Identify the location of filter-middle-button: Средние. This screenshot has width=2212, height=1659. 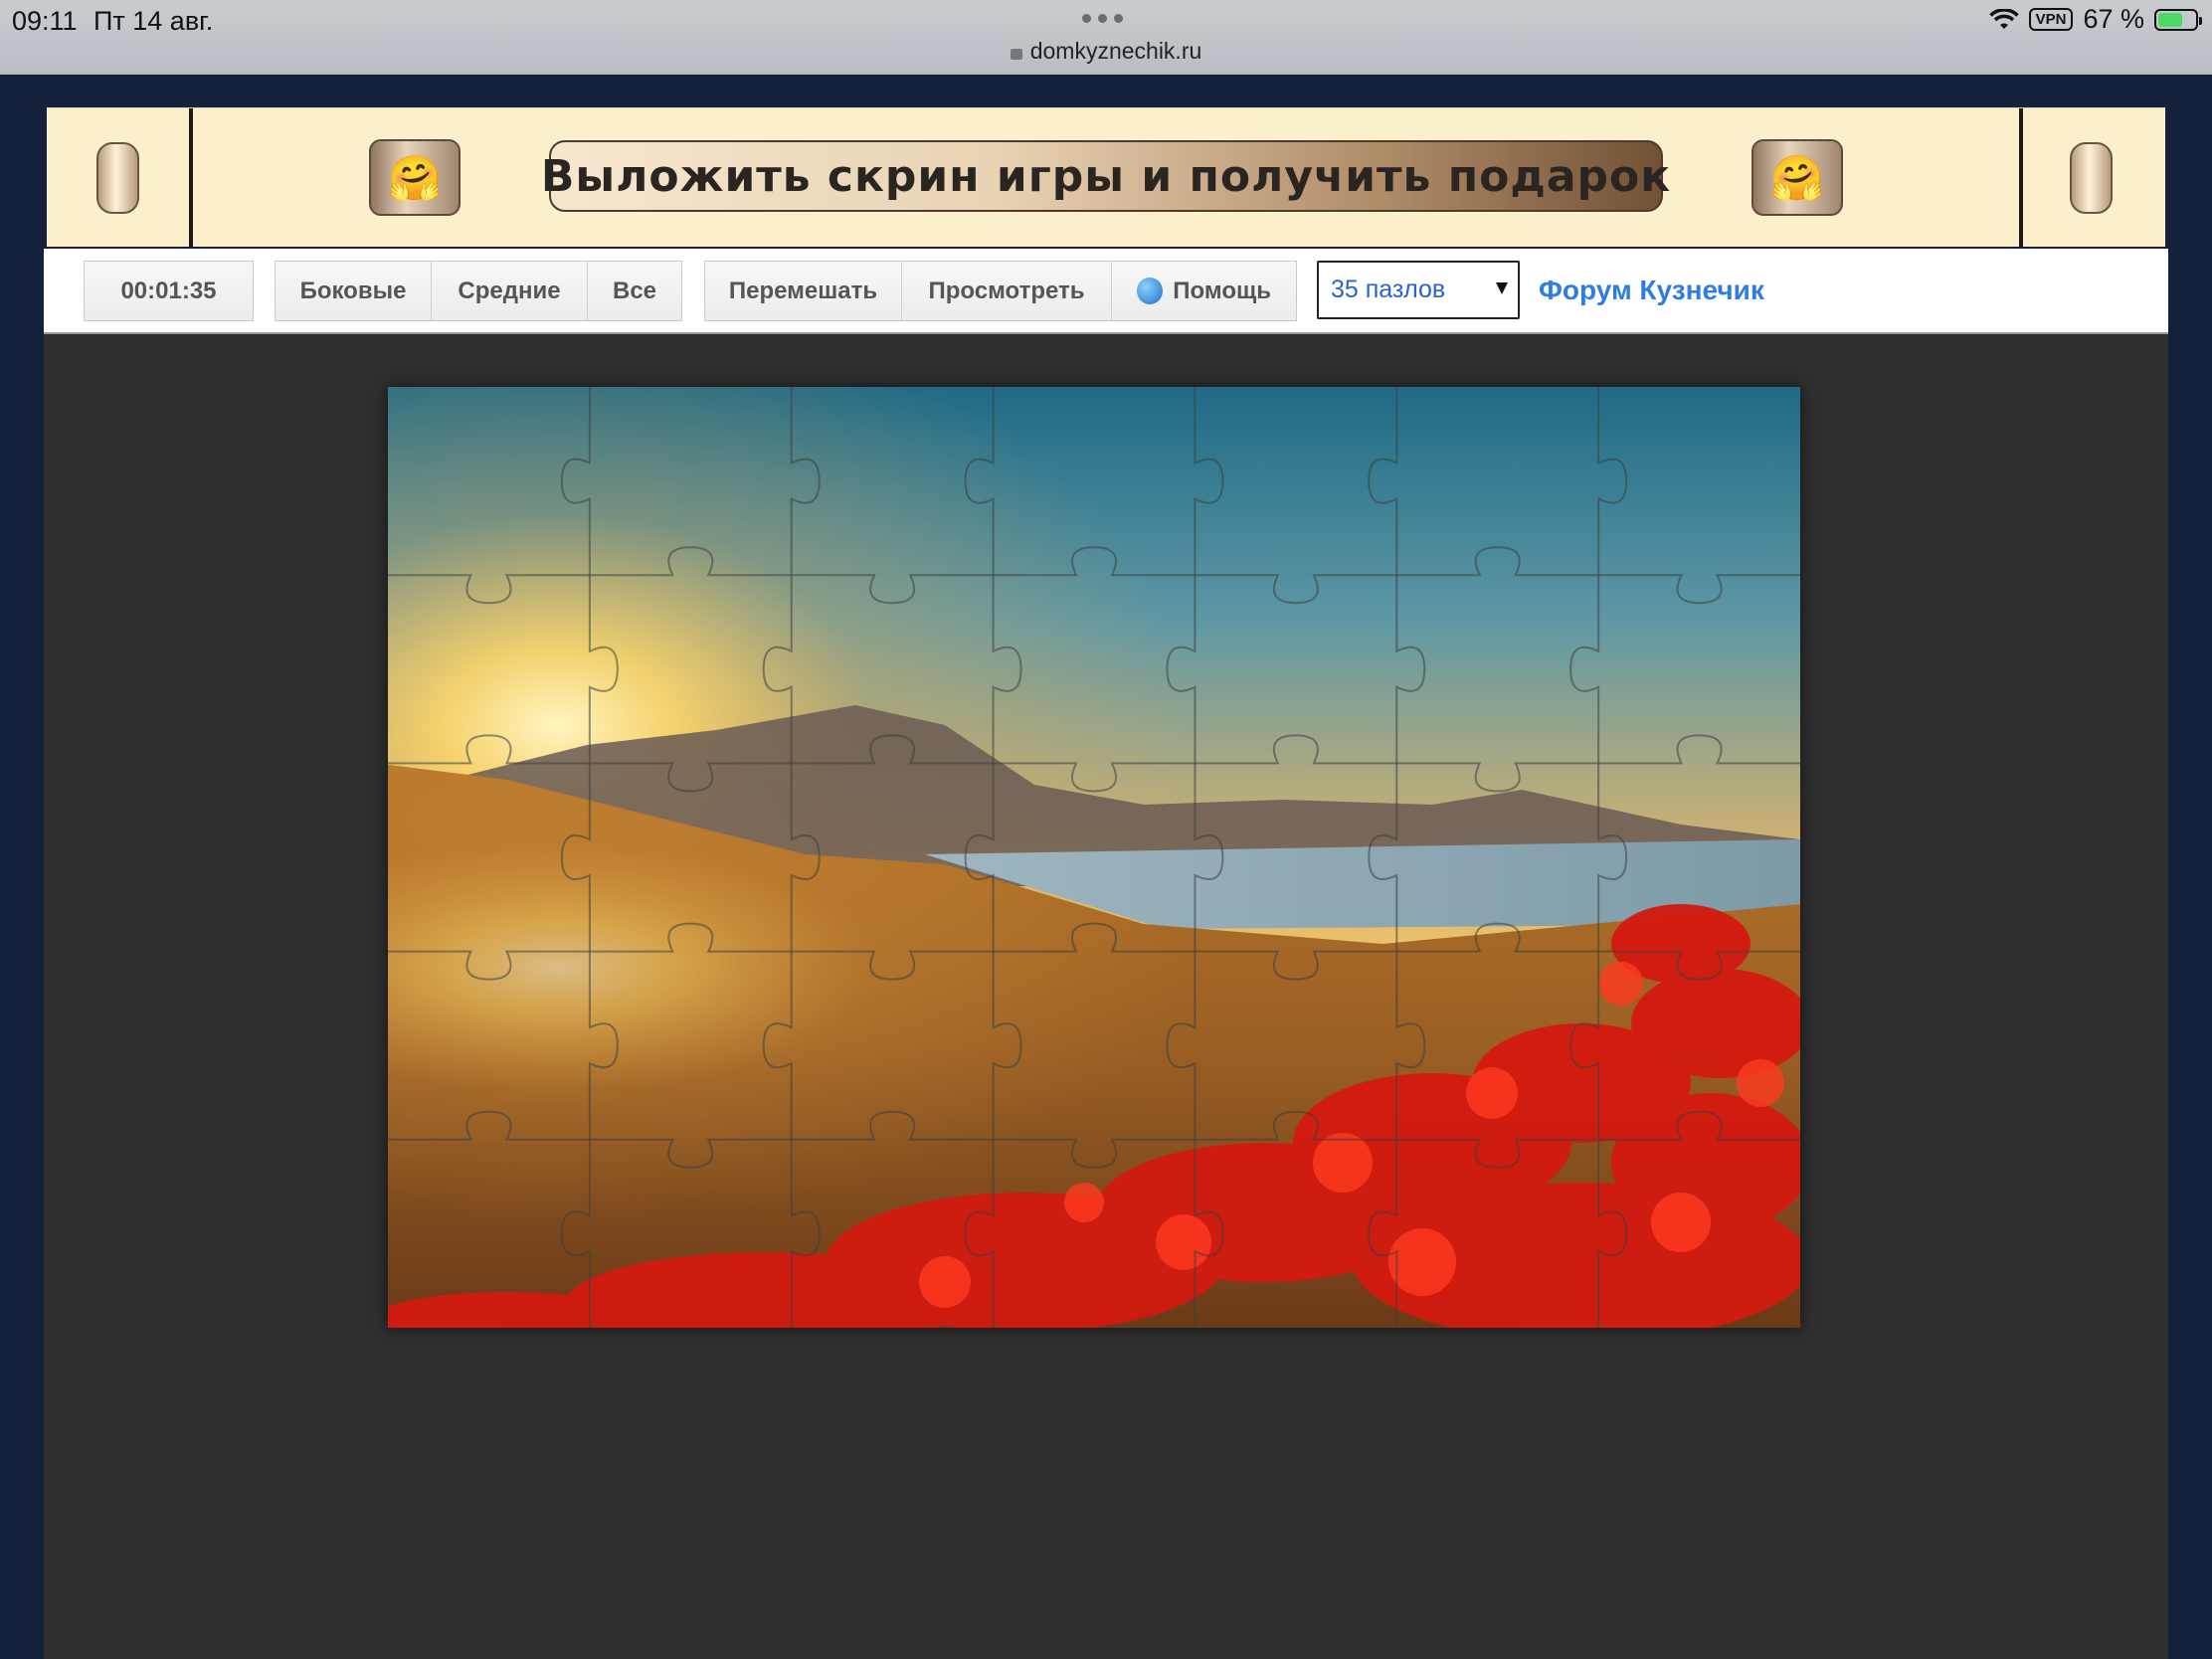
(510, 291).